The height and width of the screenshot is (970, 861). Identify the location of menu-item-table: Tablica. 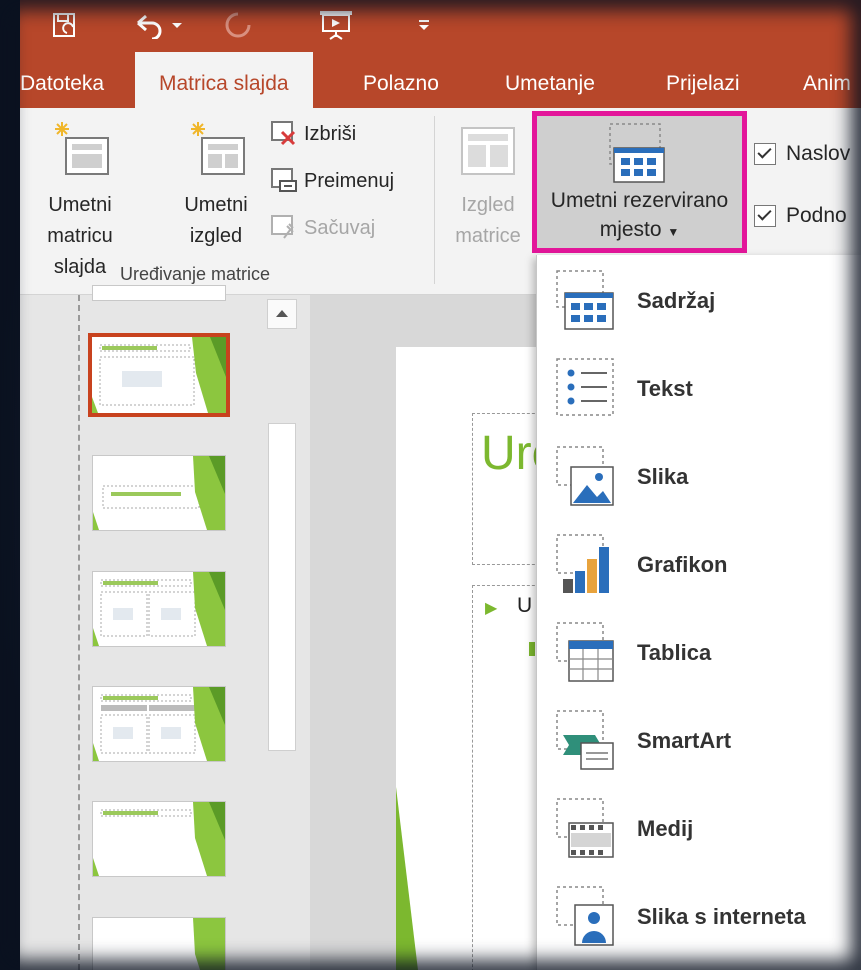
(699, 653).